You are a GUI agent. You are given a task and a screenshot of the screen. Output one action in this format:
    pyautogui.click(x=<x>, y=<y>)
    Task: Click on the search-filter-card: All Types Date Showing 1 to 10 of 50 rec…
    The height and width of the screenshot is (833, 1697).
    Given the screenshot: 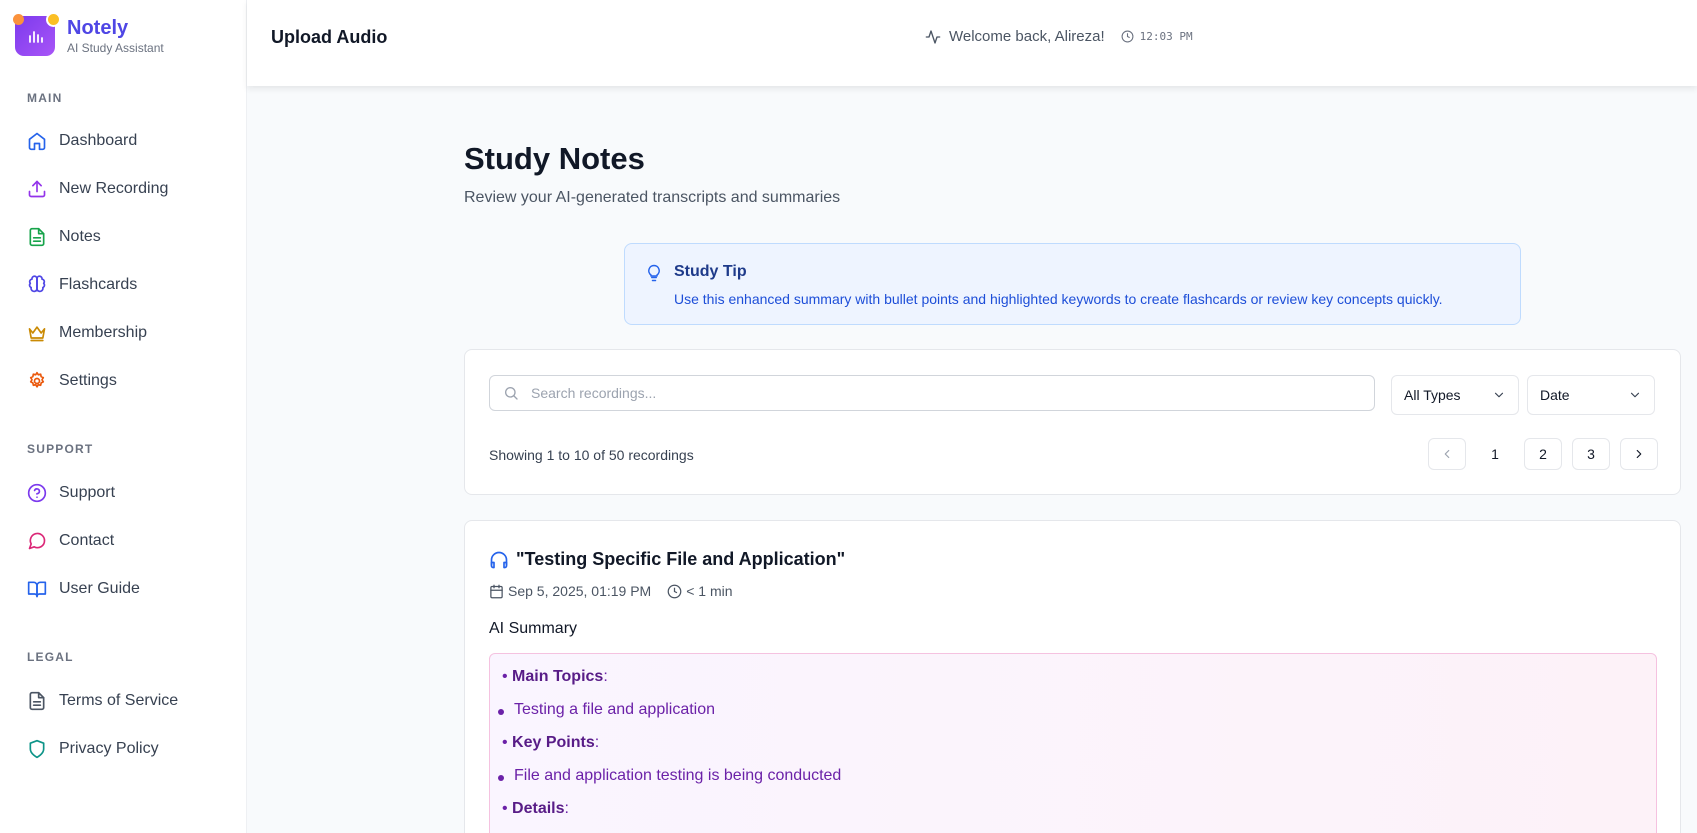 What is the action you would take?
    pyautogui.click(x=1072, y=422)
    